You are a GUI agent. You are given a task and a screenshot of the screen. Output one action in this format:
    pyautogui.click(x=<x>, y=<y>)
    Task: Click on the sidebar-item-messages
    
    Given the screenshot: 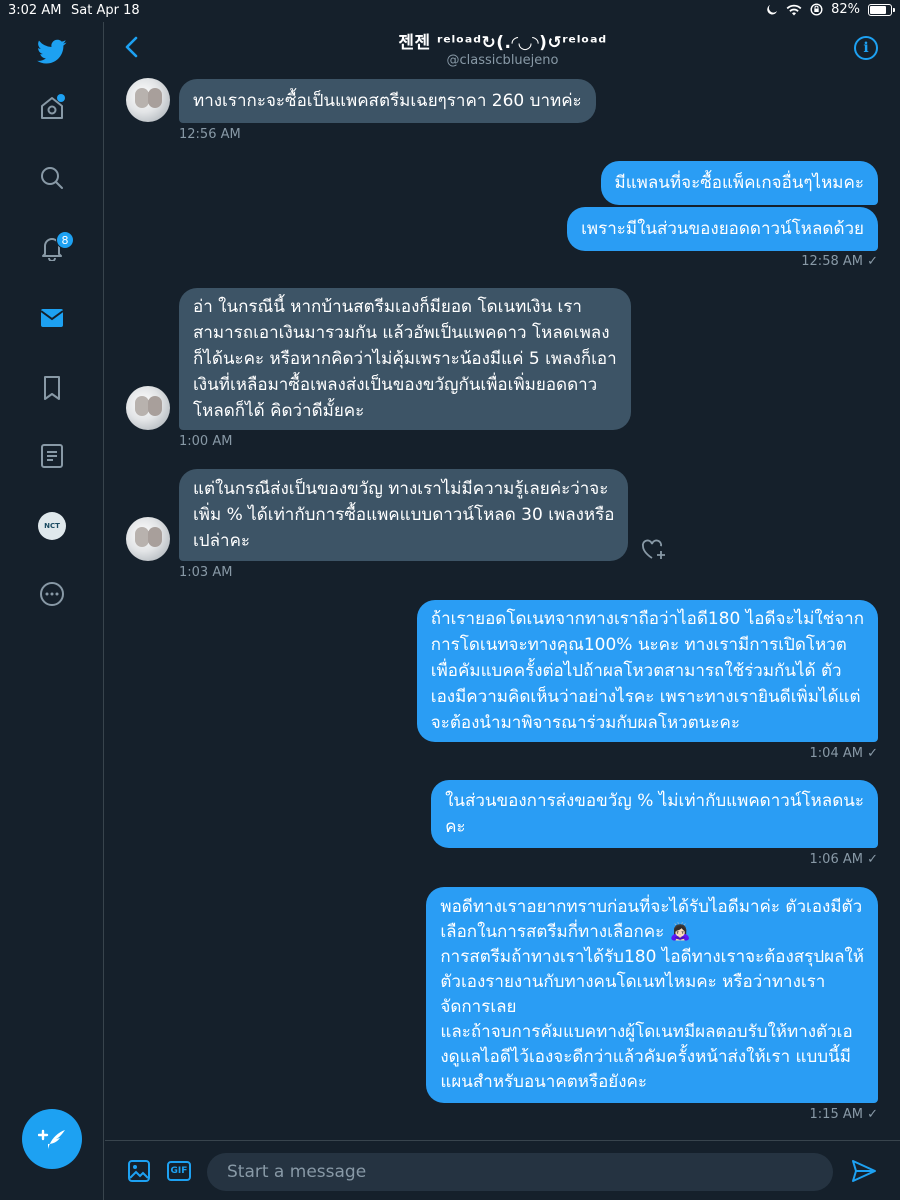 What is the action you would take?
    pyautogui.click(x=52, y=318)
    